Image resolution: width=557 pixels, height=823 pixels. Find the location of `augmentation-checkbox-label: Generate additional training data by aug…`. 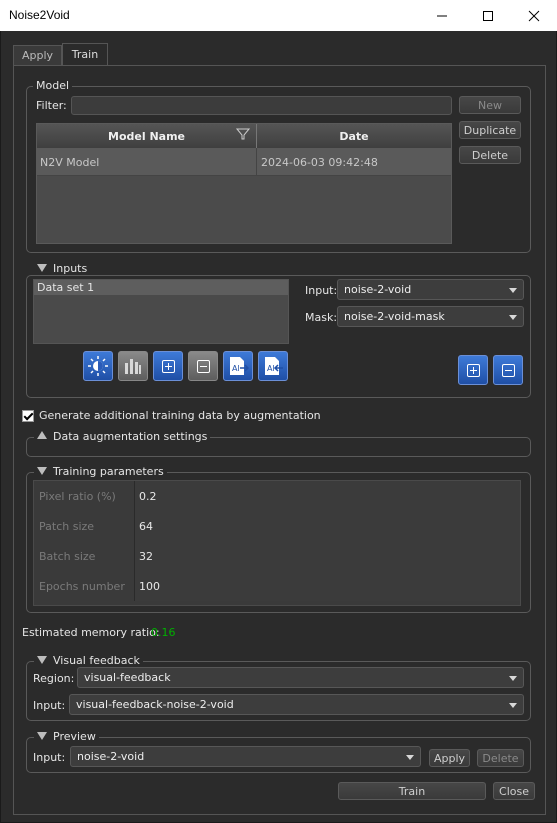

augmentation-checkbox-label: Generate additional training data by aug… is located at coordinates (180, 415).